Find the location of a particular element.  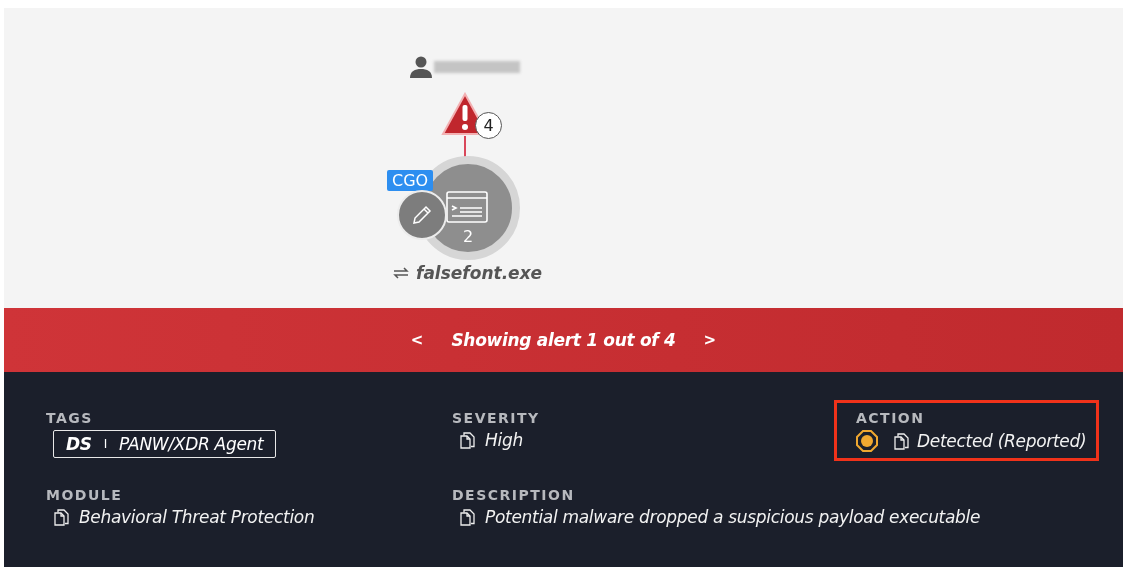

alert-count-badge: 4 is located at coordinates (488, 125).